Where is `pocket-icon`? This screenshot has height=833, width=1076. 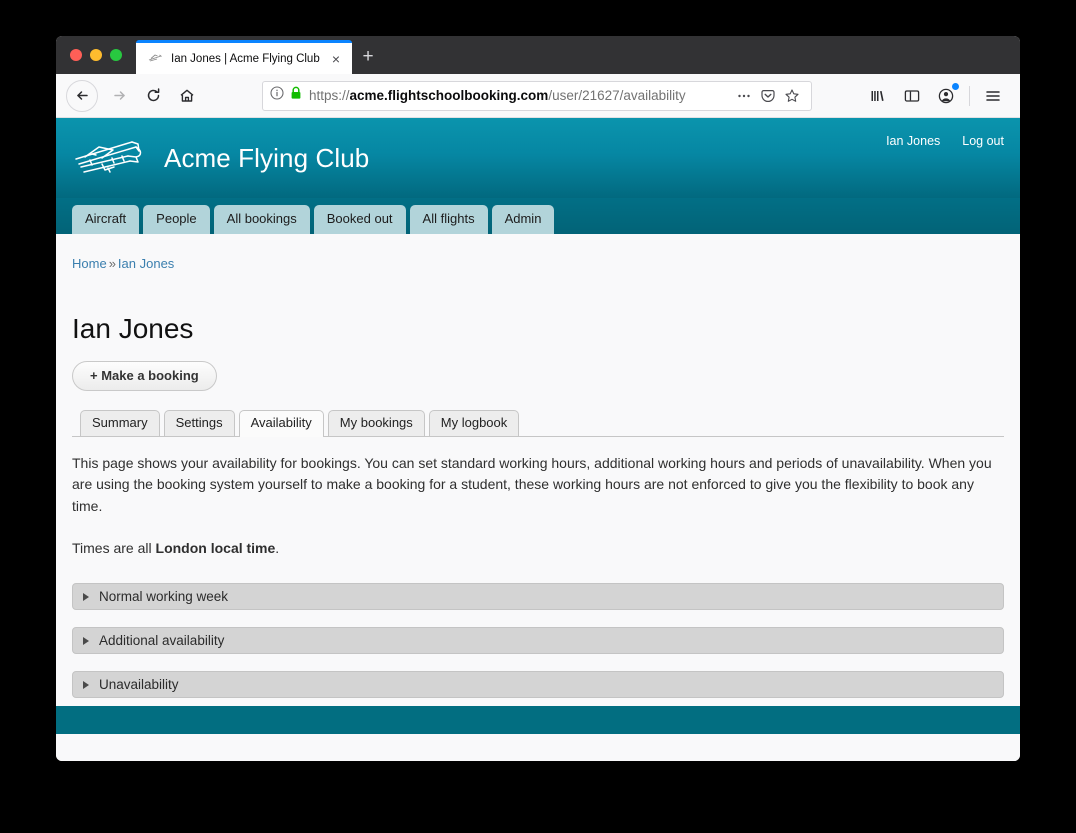
pocket-icon is located at coordinates (768, 96).